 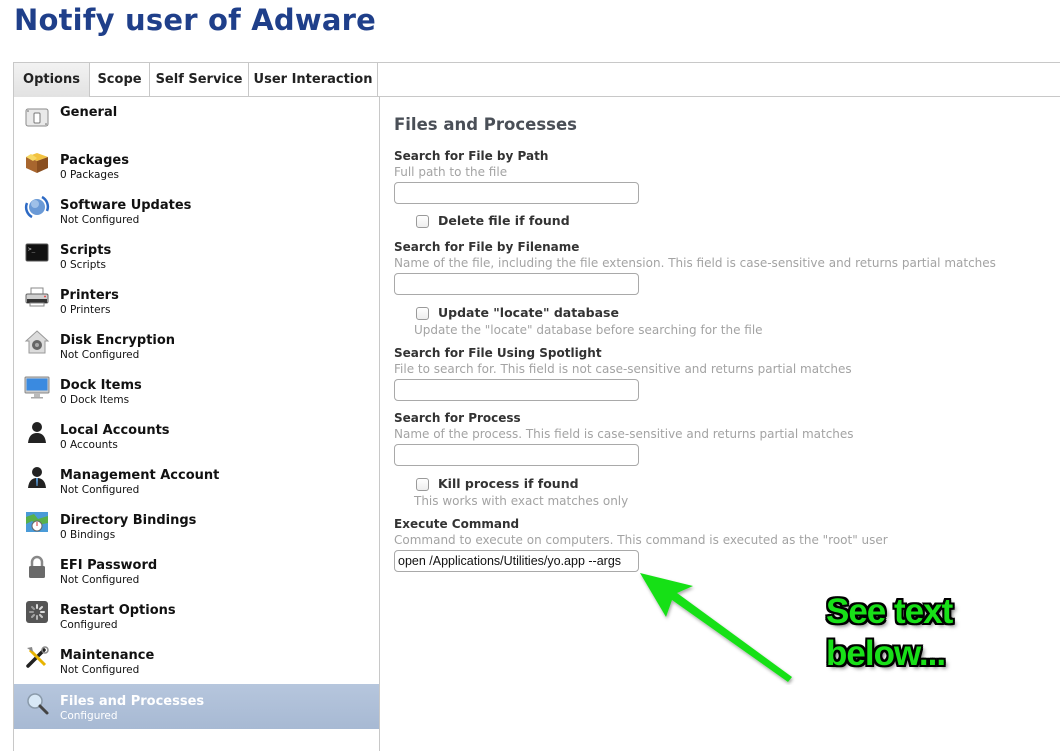 What do you see at coordinates (37, 522) in the screenshot?
I see `directory-map-icon` at bounding box center [37, 522].